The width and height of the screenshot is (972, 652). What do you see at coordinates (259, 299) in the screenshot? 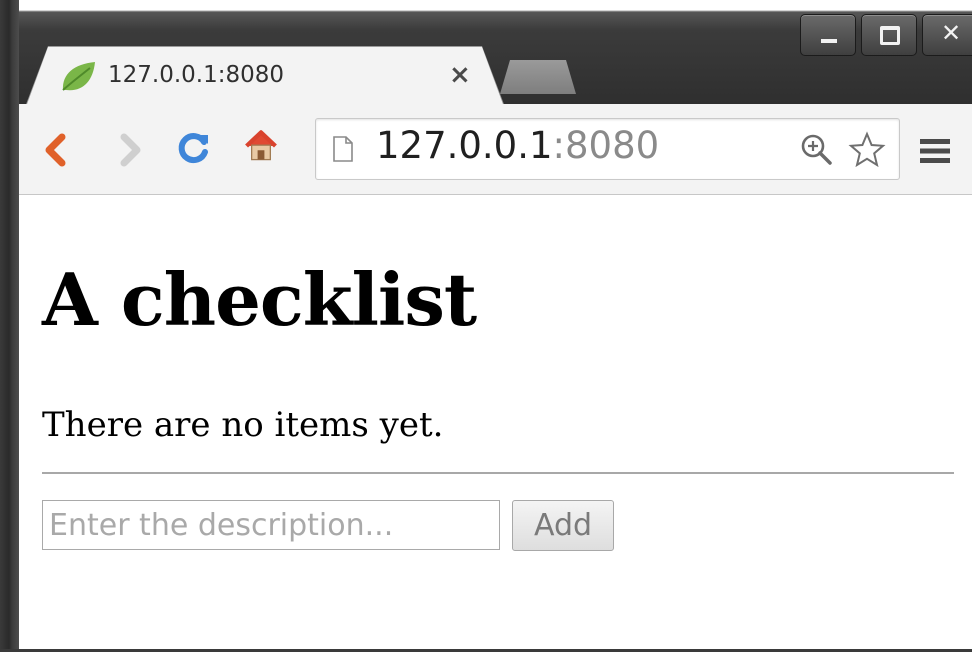
I see `page-title: A checklist` at bounding box center [259, 299].